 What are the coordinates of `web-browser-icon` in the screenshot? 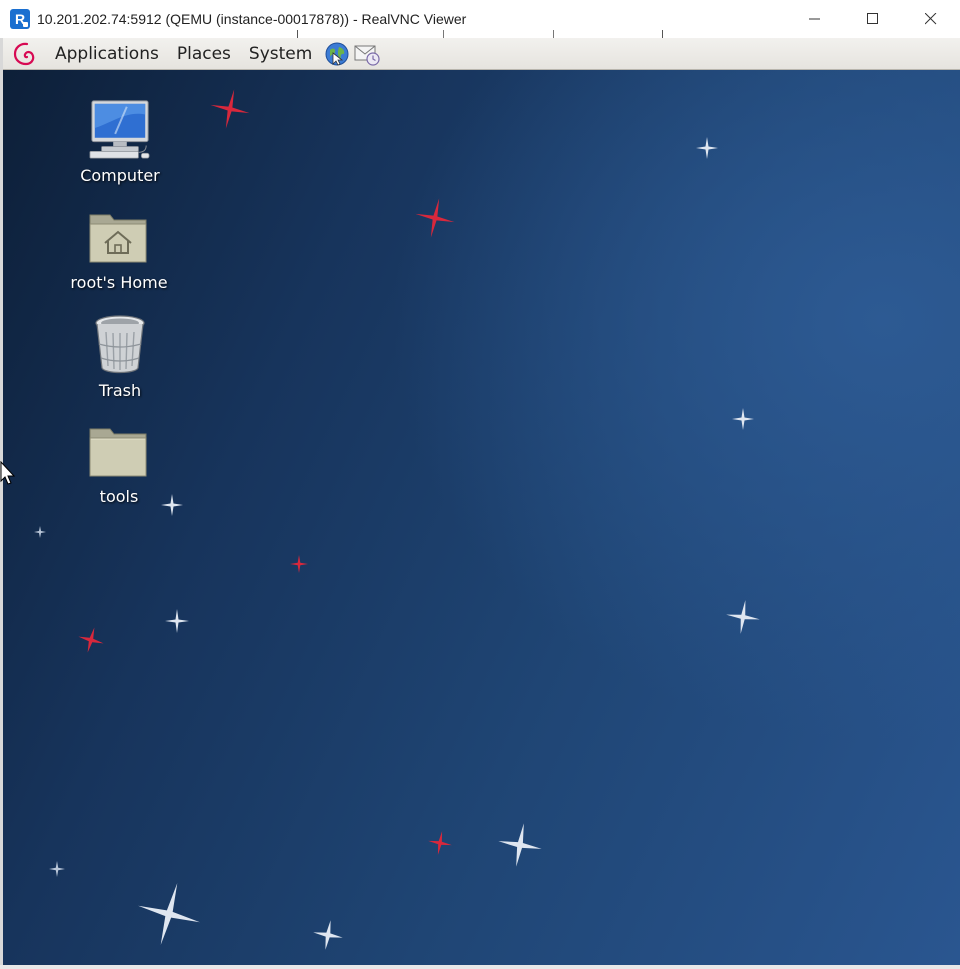 It's located at (337, 54).